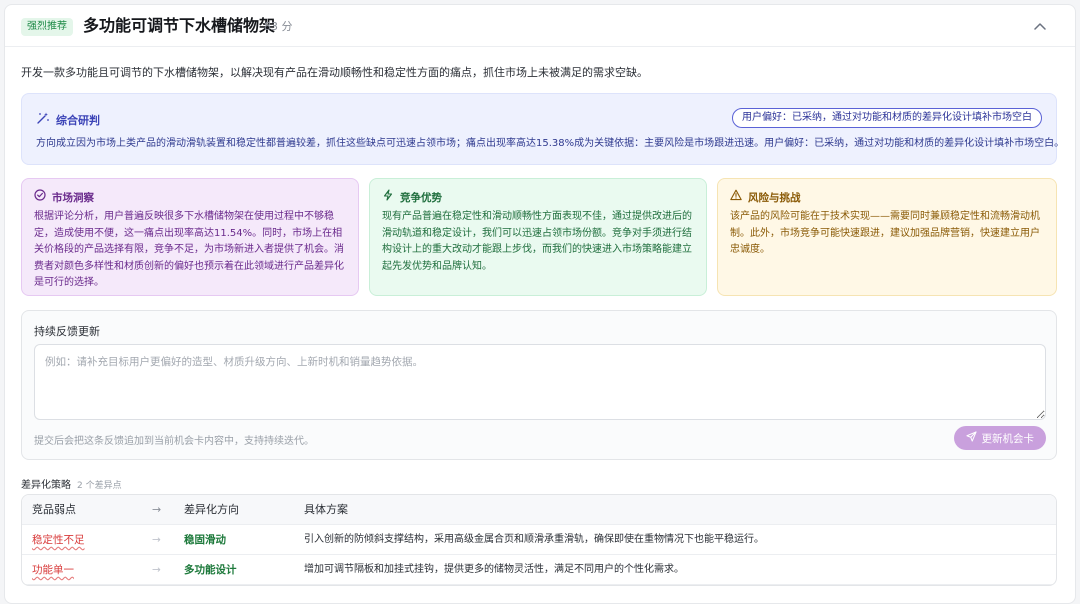 This screenshot has height=604, width=1080. I want to click on lightning-icon, so click(388, 197).